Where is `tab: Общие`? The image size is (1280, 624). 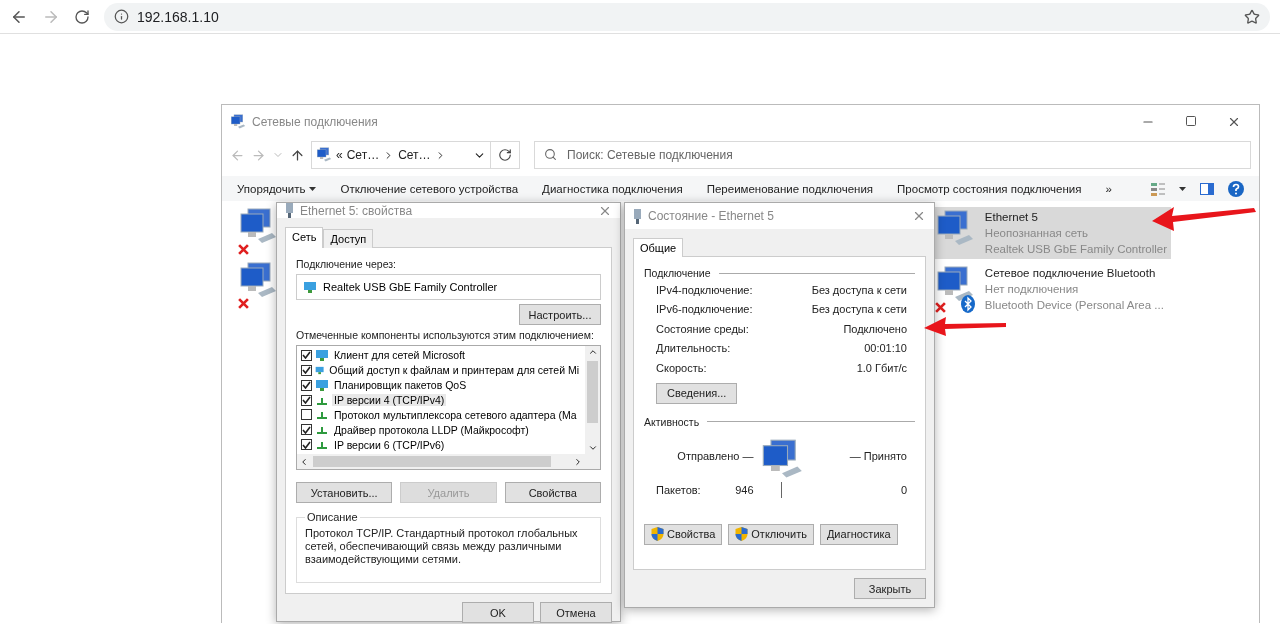 tab: Общие is located at coordinates (658, 247).